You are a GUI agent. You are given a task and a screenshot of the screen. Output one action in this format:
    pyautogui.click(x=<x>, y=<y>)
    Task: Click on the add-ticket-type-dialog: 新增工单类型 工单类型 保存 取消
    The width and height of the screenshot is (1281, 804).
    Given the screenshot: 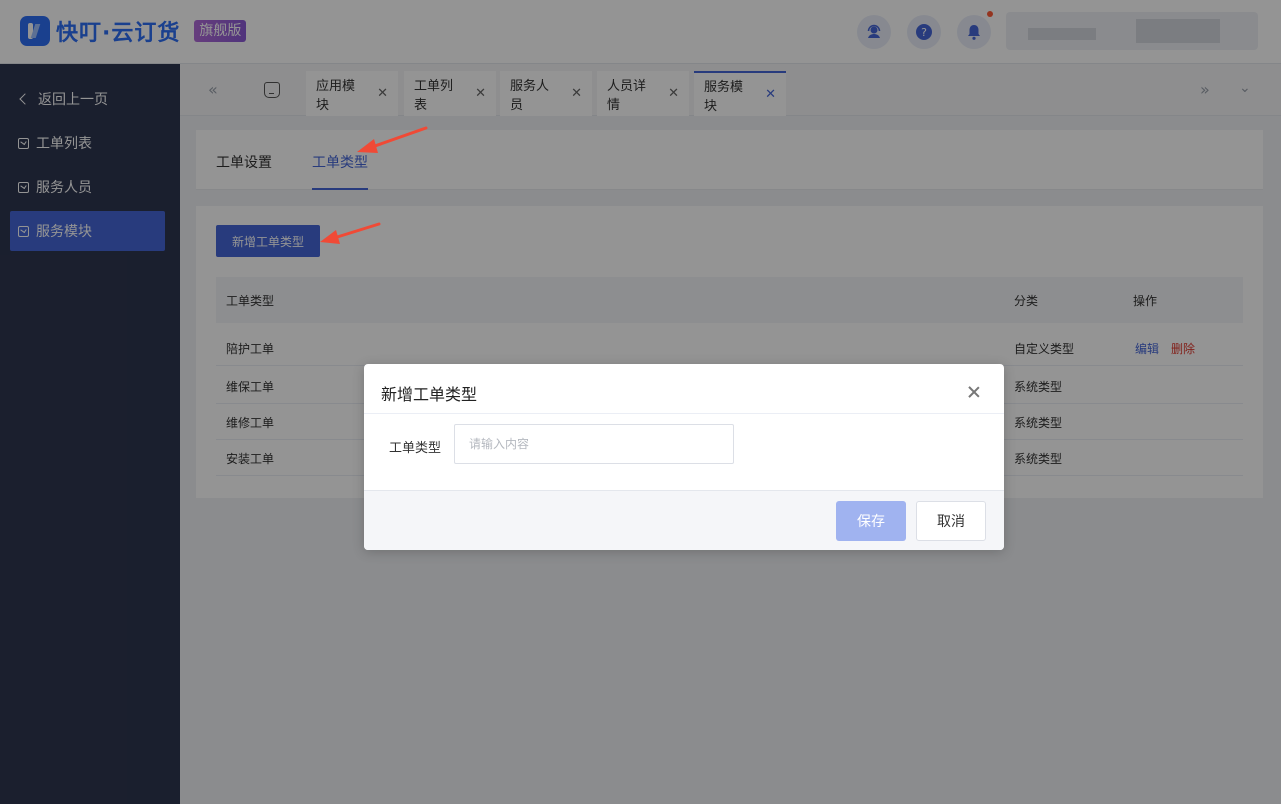 What is the action you would take?
    pyautogui.click(x=684, y=457)
    